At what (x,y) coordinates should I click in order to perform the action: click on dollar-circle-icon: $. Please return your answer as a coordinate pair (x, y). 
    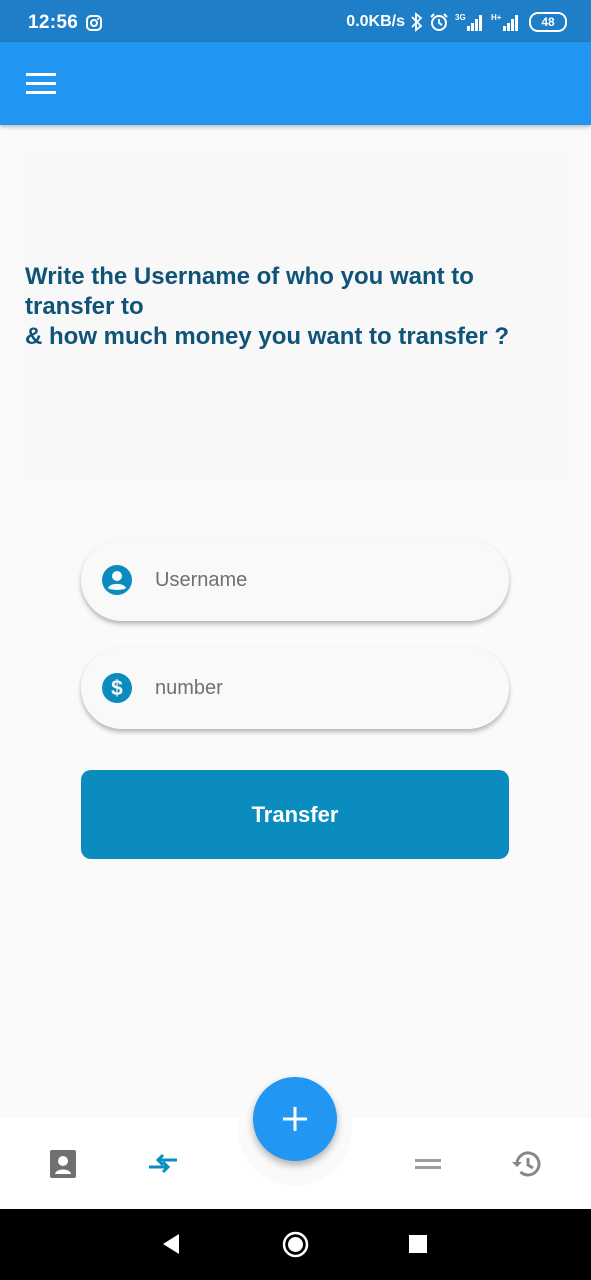
    Looking at the image, I should click on (117, 688).